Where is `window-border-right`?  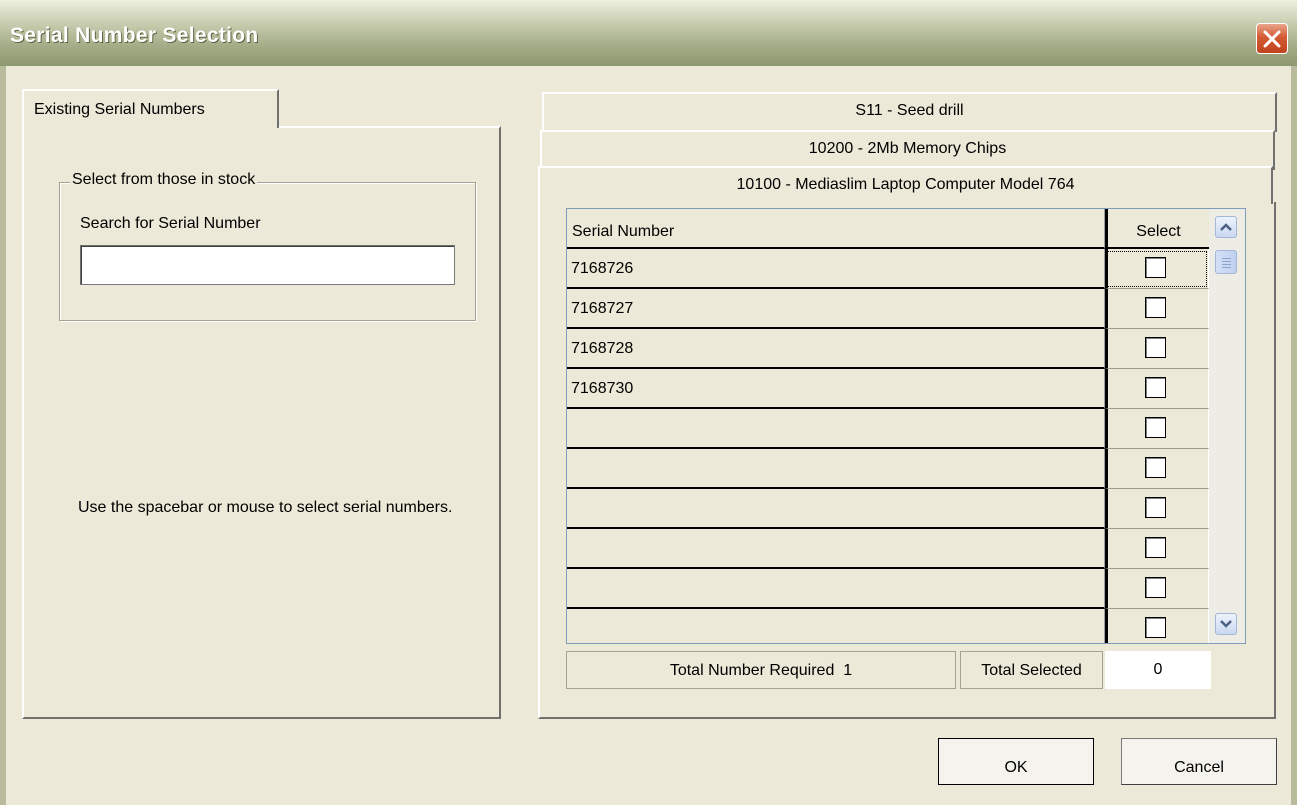 window-border-right is located at coordinates (1294, 435).